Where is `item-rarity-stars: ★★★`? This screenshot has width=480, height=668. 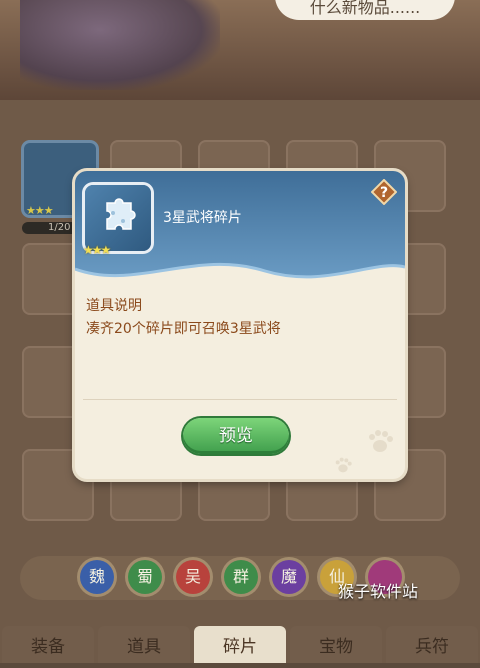 item-rarity-stars: ★★★ is located at coordinates (97, 250).